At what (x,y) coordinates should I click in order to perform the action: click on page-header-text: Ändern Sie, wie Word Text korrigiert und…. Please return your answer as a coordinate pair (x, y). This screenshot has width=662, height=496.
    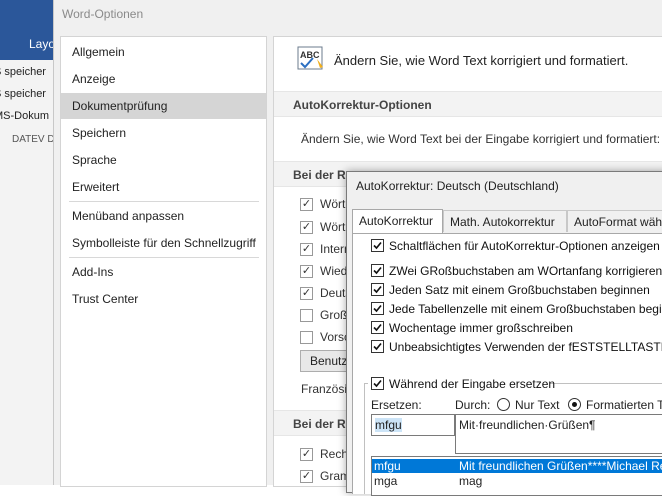
    Looking at the image, I should click on (481, 60).